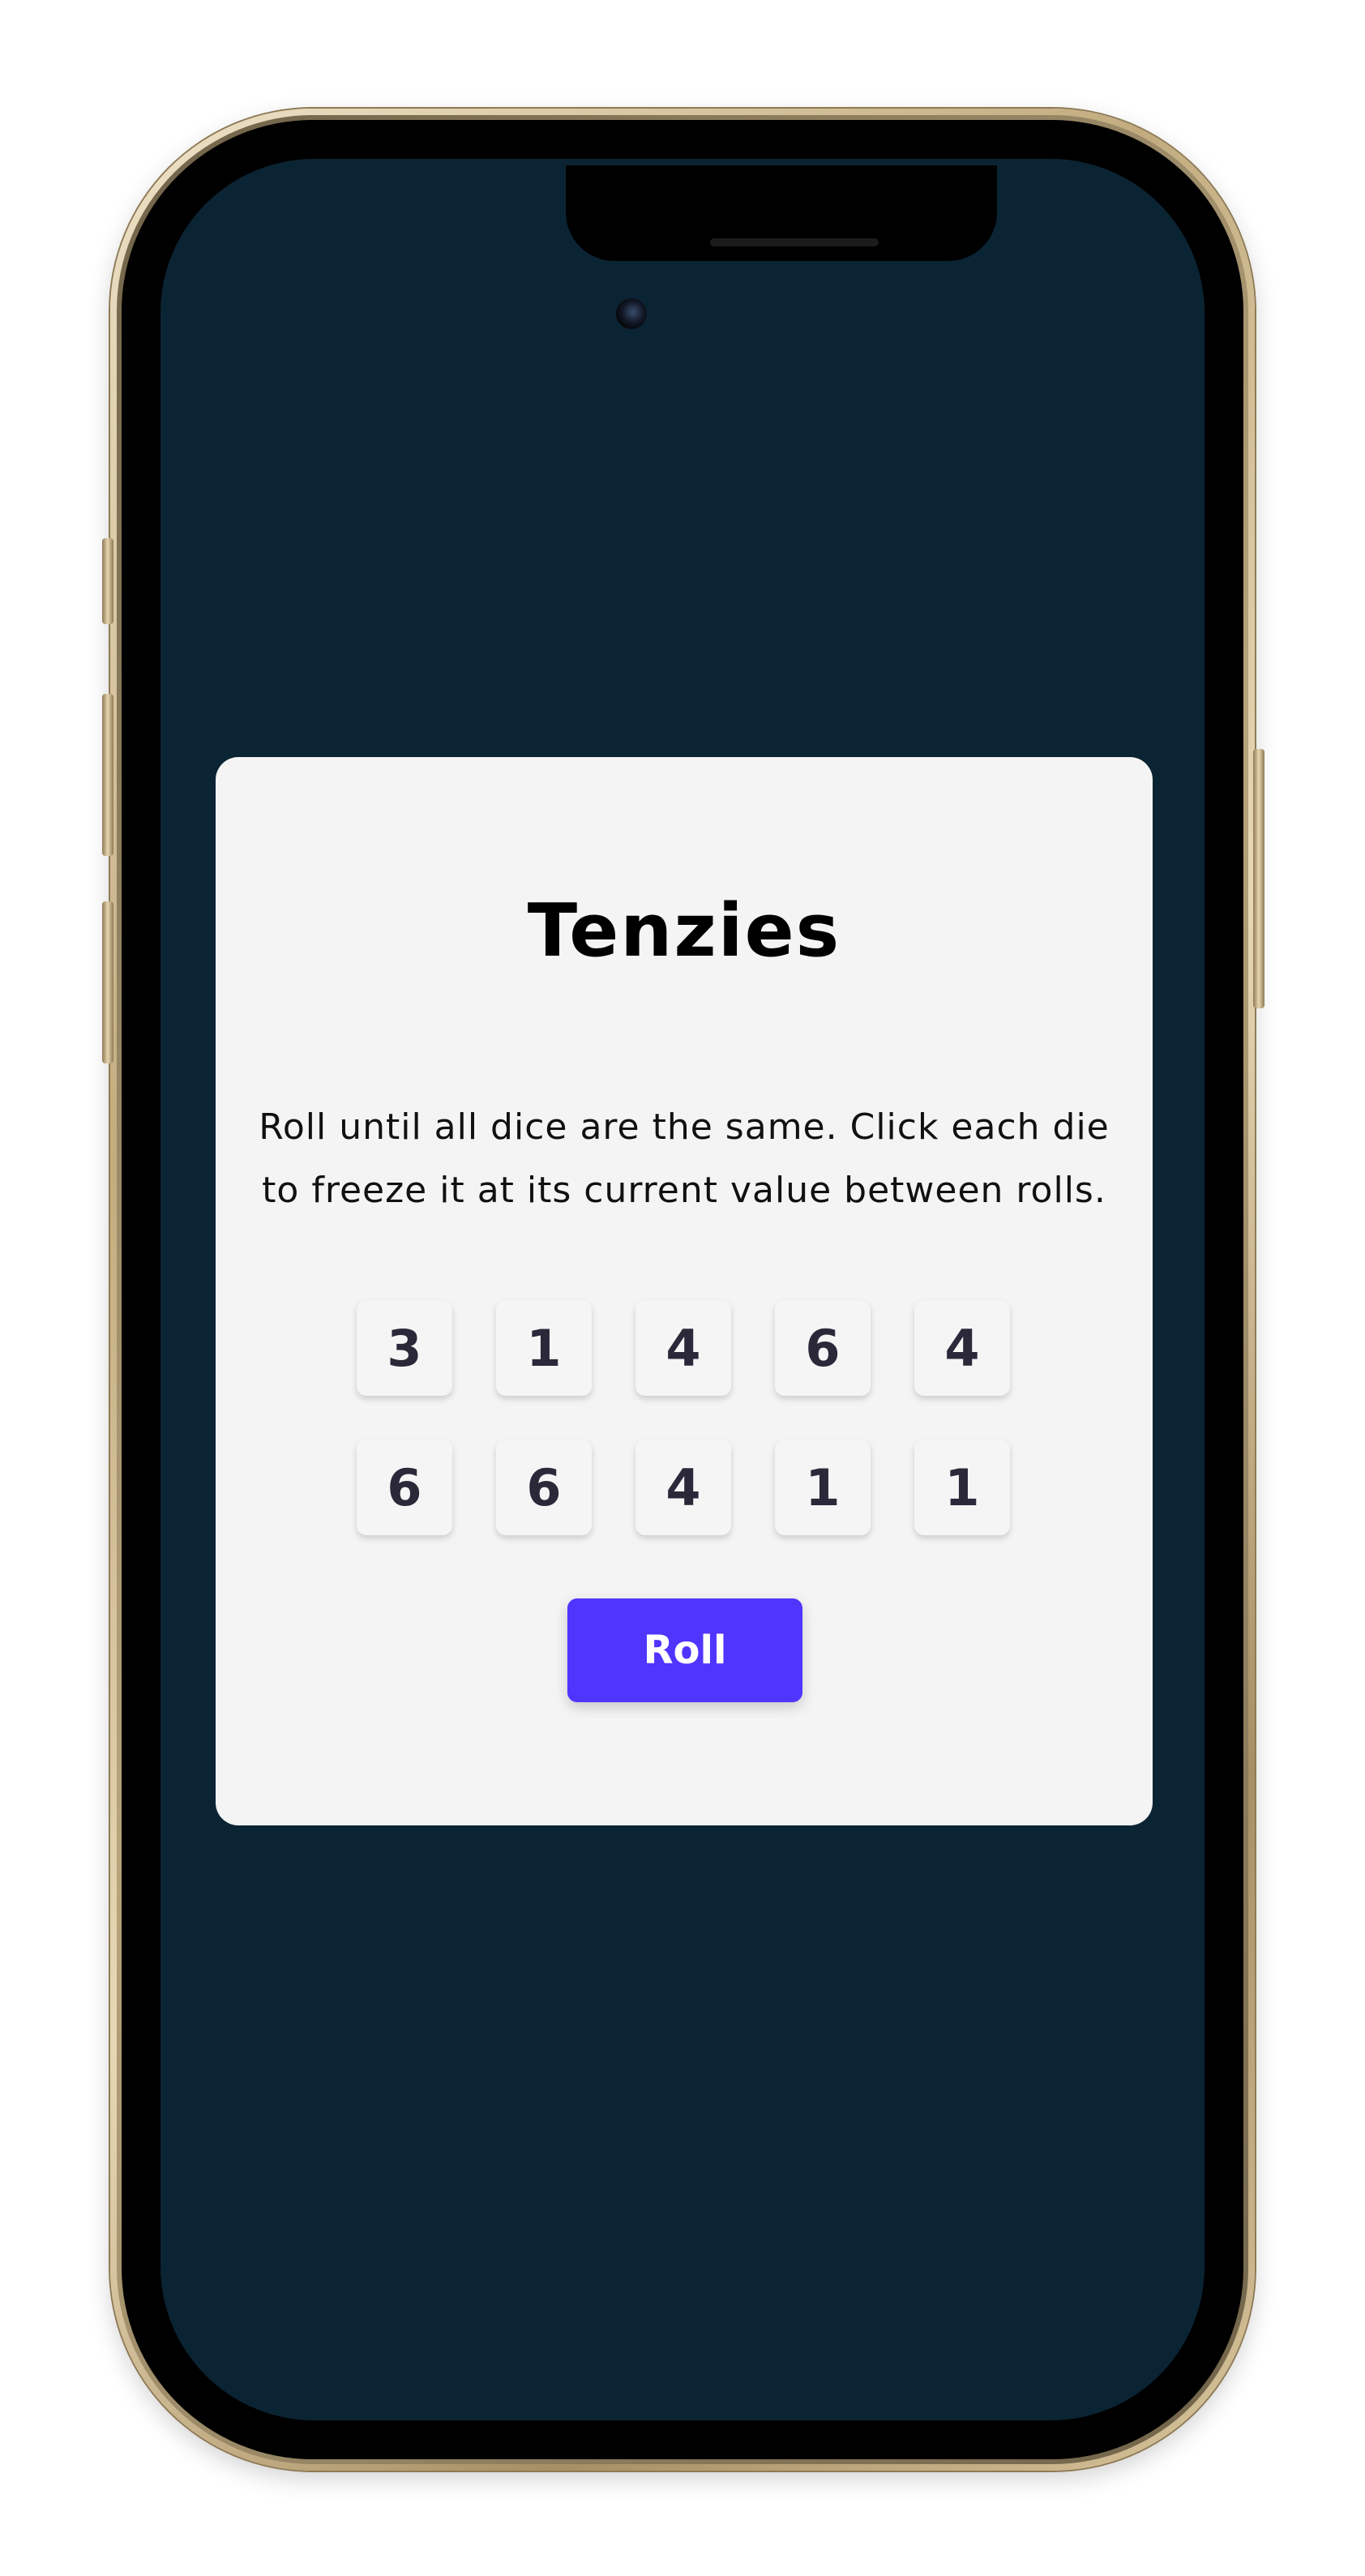 This screenshot has height=2576, width=1365. I want to click on die-7: 6, so click(544, 1487).